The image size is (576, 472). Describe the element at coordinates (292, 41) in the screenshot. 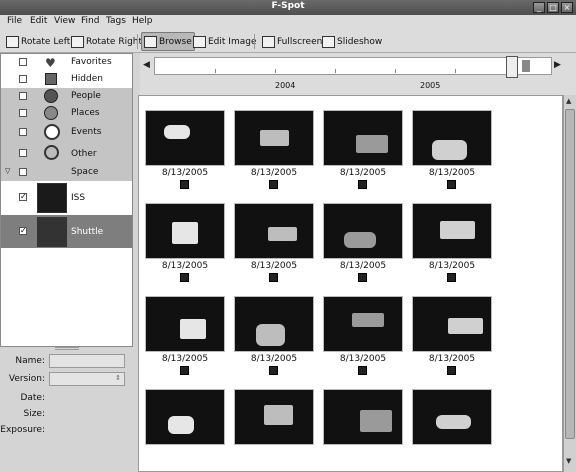

I see `fullscreen-button: Fullscreen` at that location.